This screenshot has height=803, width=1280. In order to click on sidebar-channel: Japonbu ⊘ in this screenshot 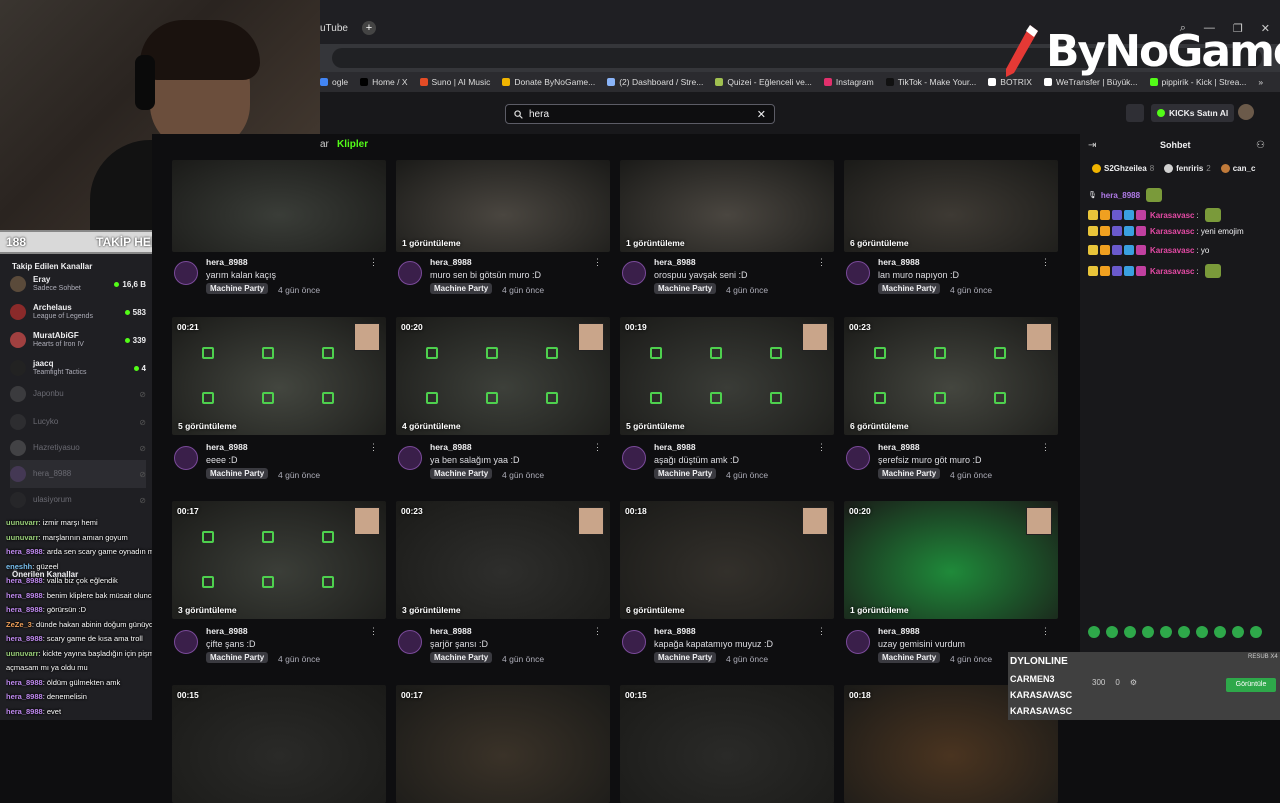, I will do `click(78, 394)`.